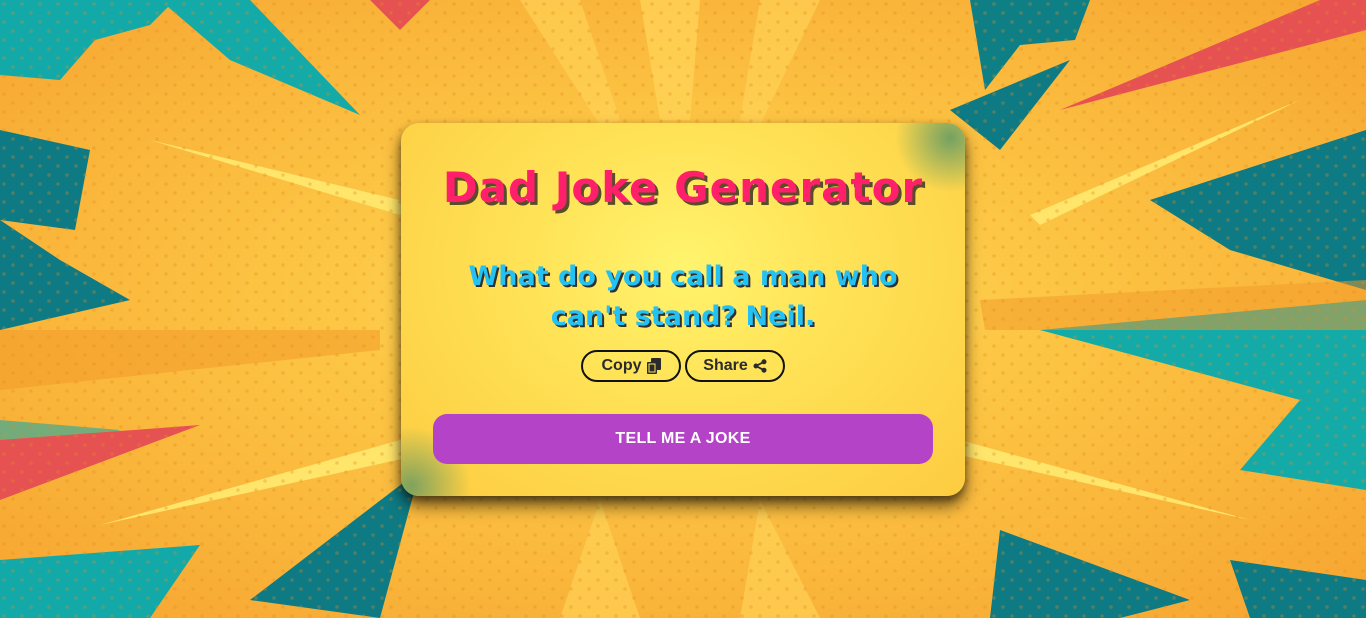 This screenshot has height=618, width=1366. Describe the element at coordinates (683, 187) in the screenshot. I see `page-title: Dad Joke Generator` at that location.